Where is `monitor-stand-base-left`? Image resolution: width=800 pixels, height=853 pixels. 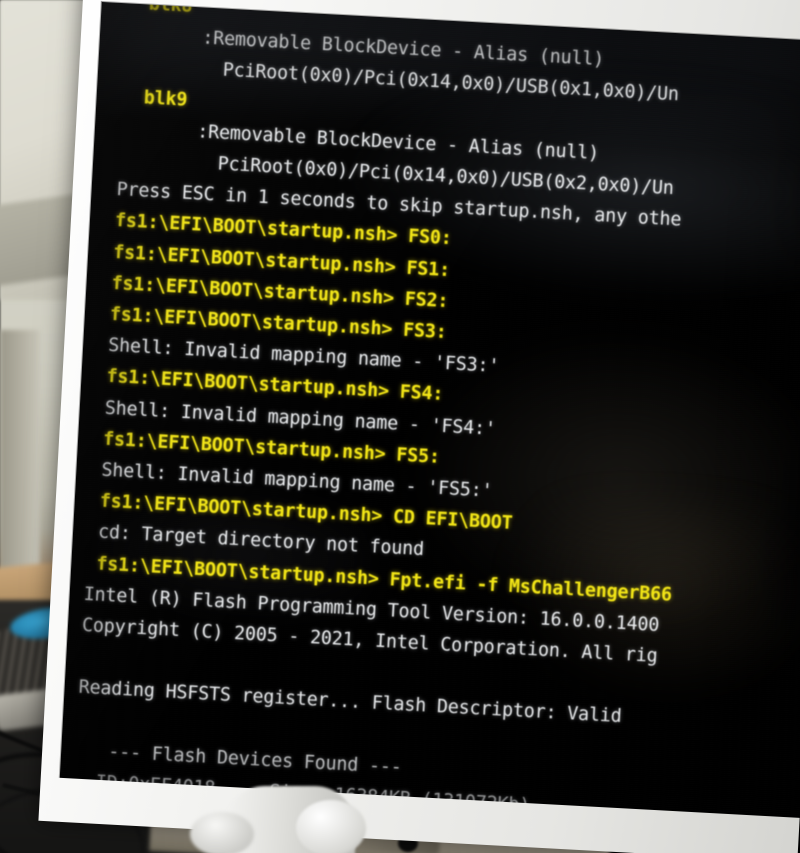 monitor-stand-base-left is located at coordinates (222, 832).